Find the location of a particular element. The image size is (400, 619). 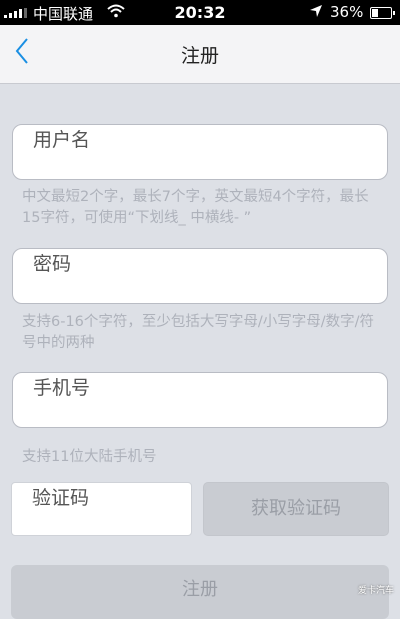

status-bar: 中国联通 20:32 36% is located at coordinates (200, 12).